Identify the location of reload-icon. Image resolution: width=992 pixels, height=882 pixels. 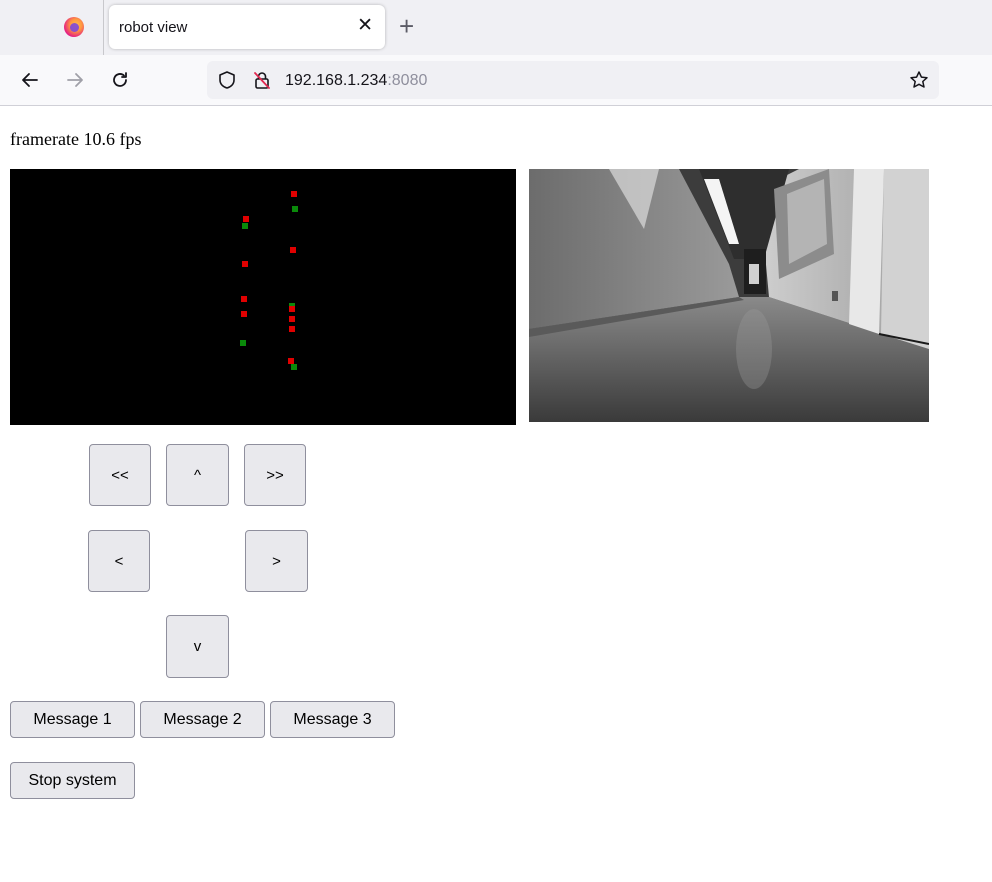
(120, 80).